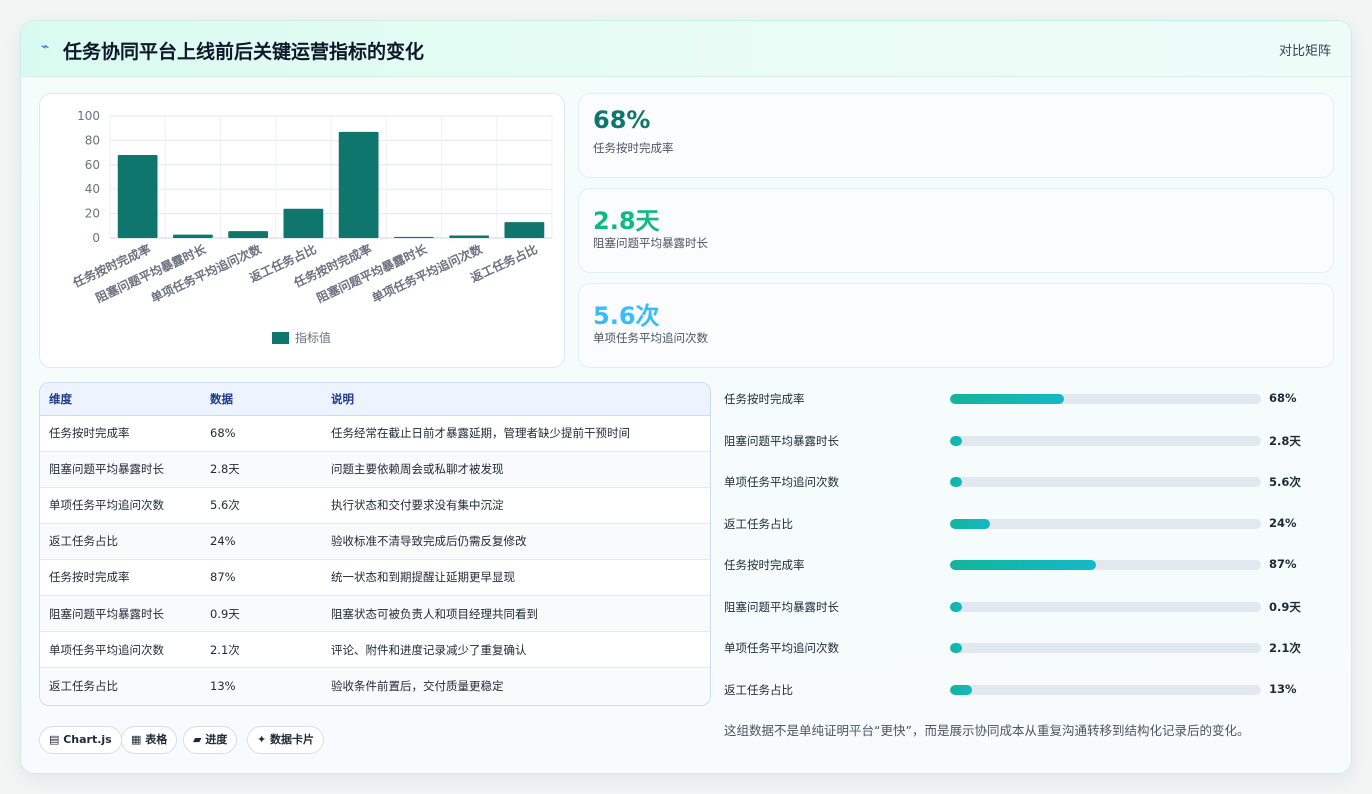 The width and height of the screenshot is (1372, 794). I want to click on progress-row: 单项任务平均追问次数 2.1次, so click(1029, 647).